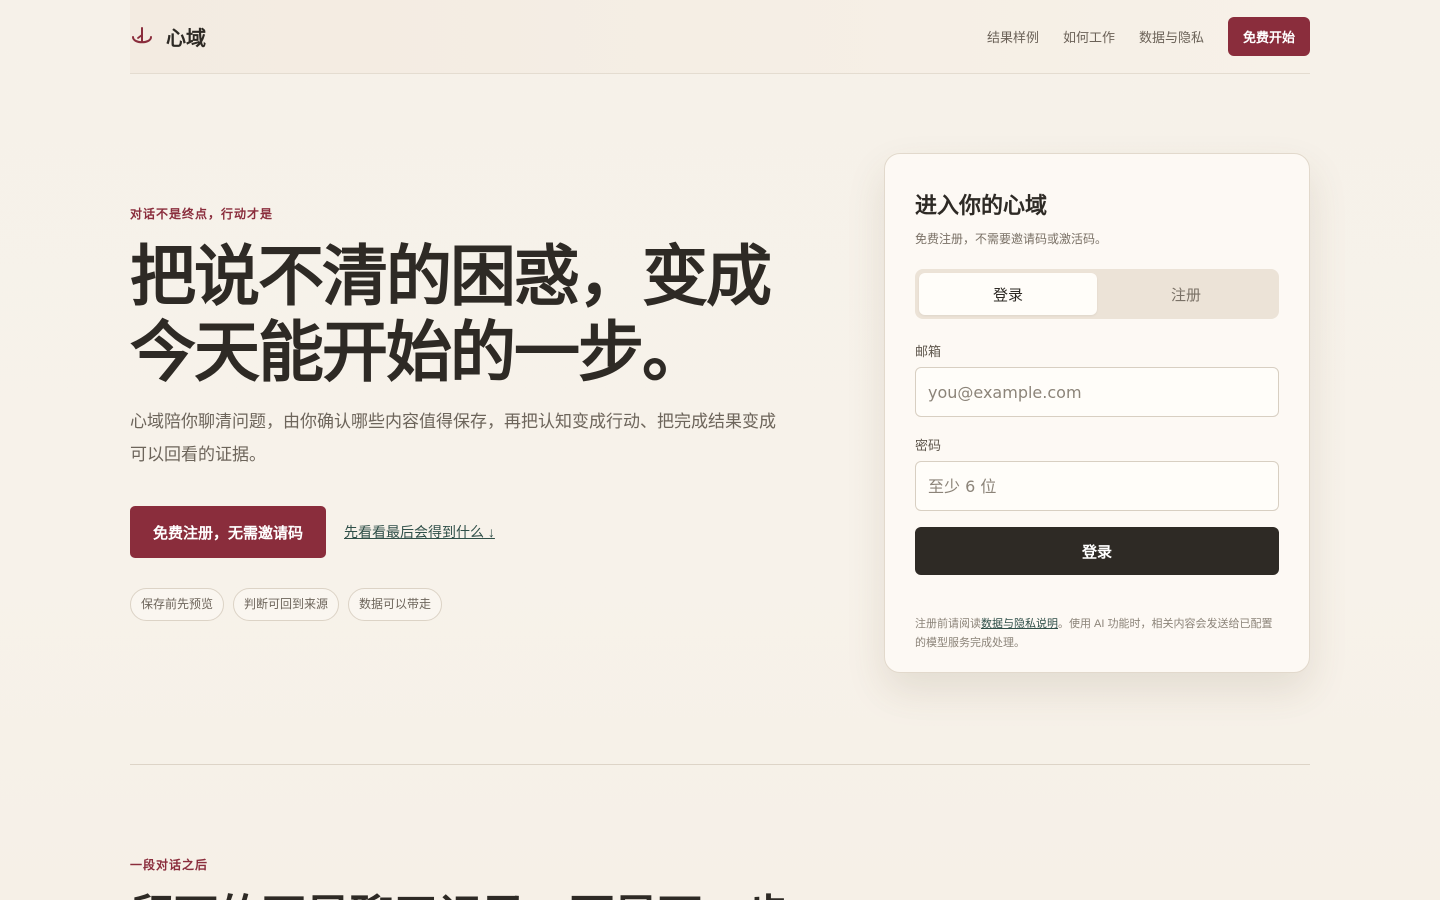 The width and height of the screenshot is (1440, 900). Describe the element at coordinates (1097, 551) in the screenshot. I see `login-submit-button: 登录` at that location.